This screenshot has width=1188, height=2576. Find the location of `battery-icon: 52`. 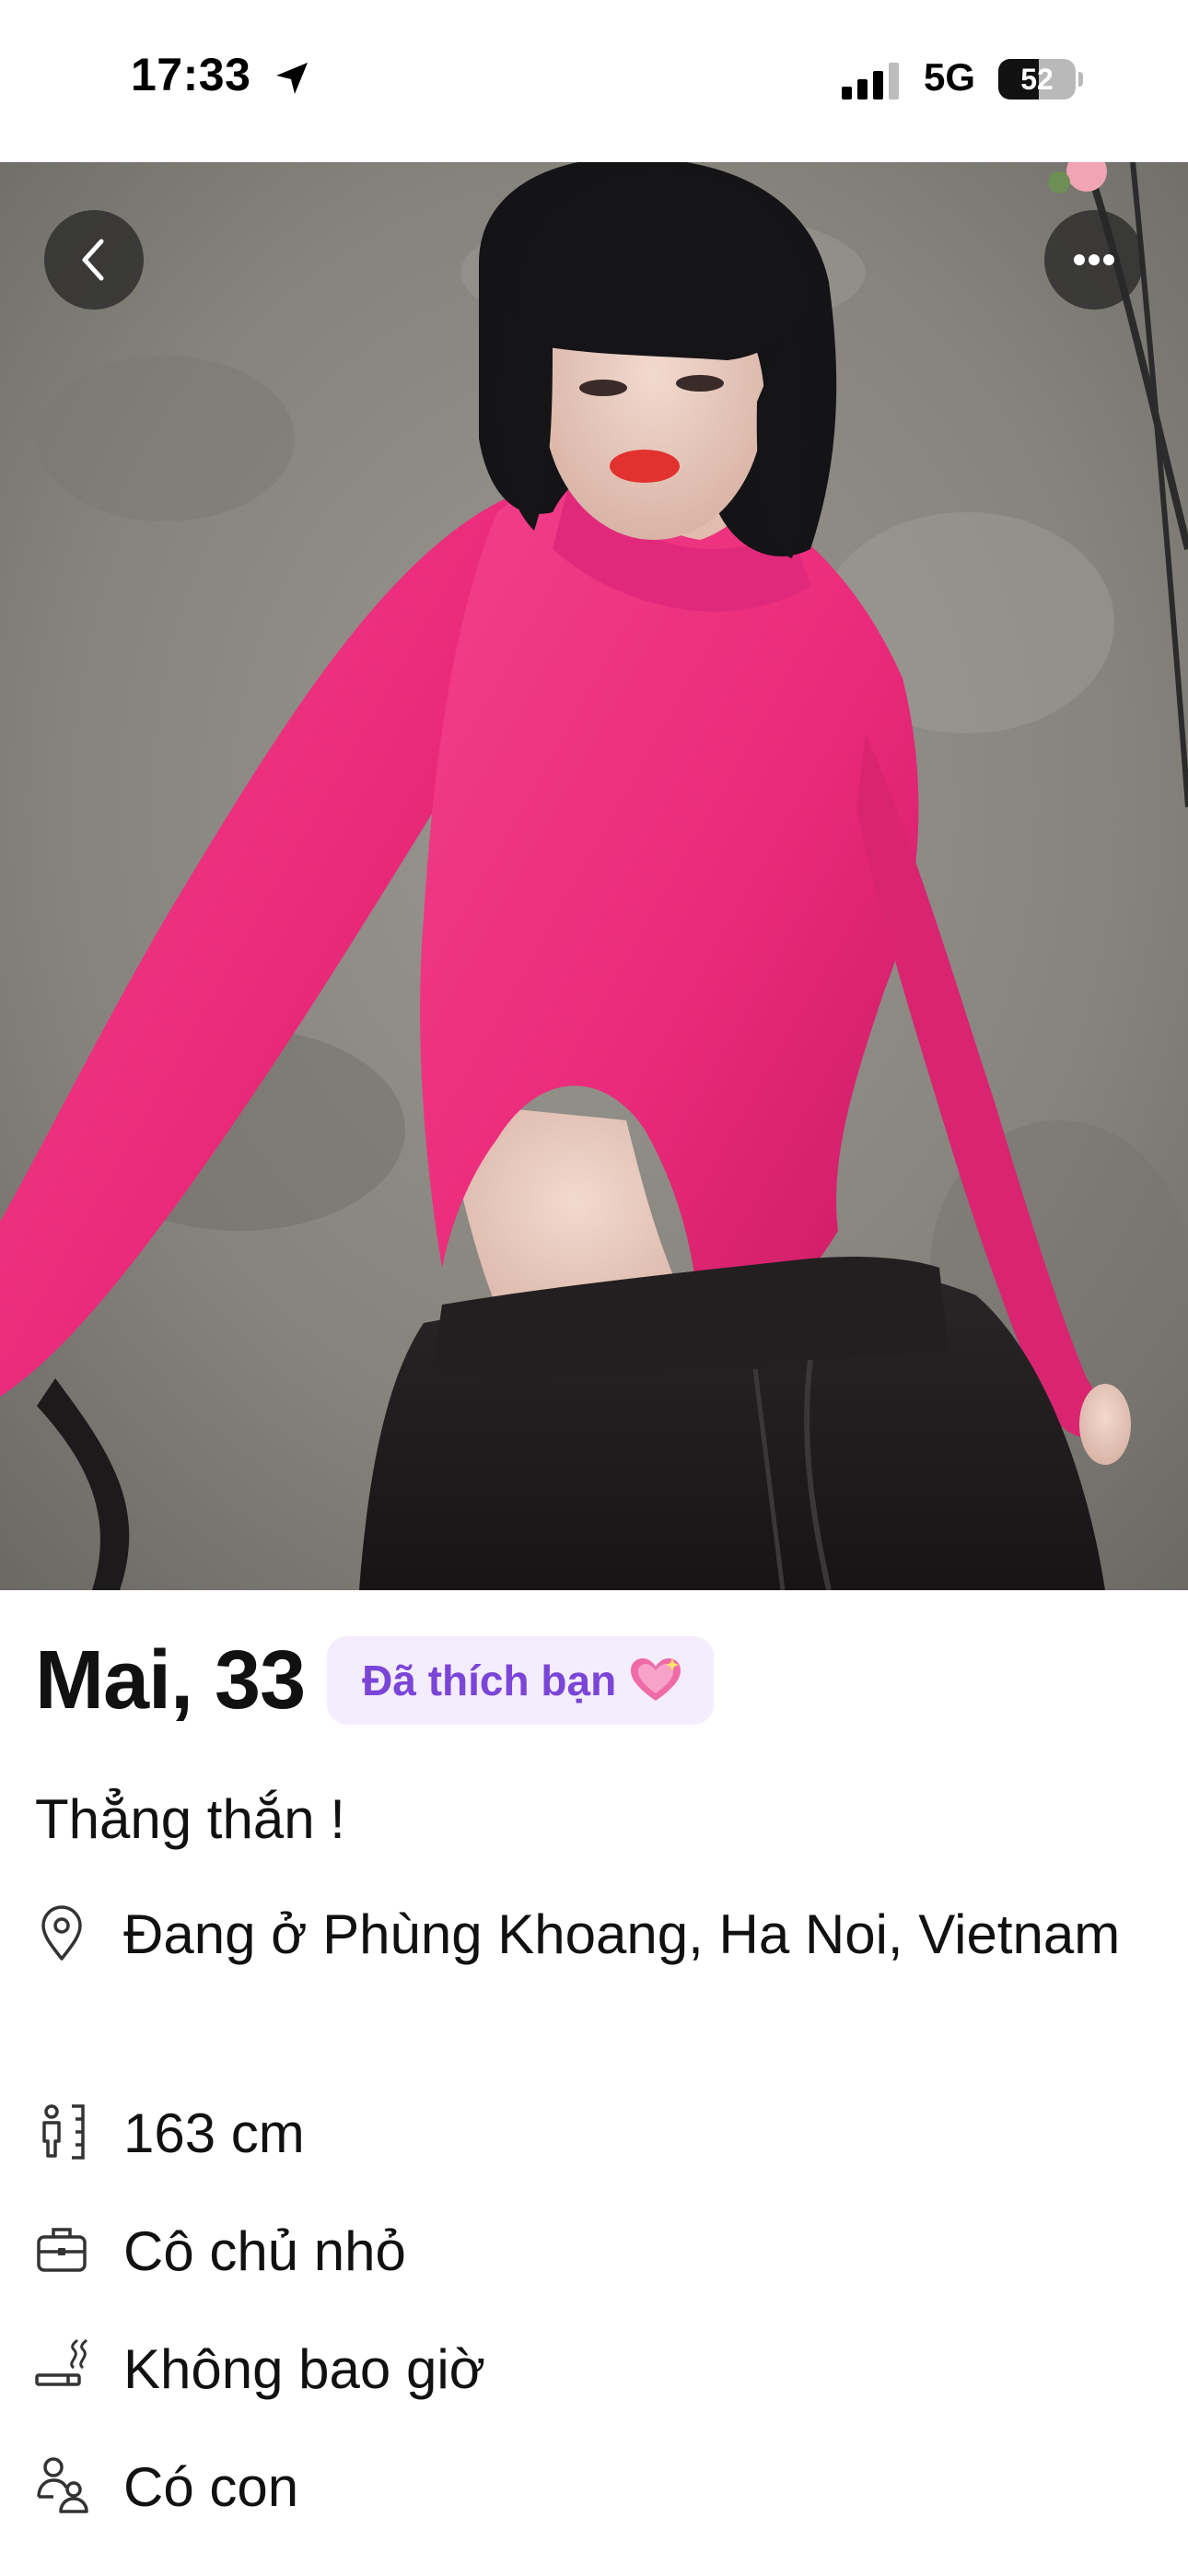

battery-icon: 52 is located at coordinates (1040, 79).